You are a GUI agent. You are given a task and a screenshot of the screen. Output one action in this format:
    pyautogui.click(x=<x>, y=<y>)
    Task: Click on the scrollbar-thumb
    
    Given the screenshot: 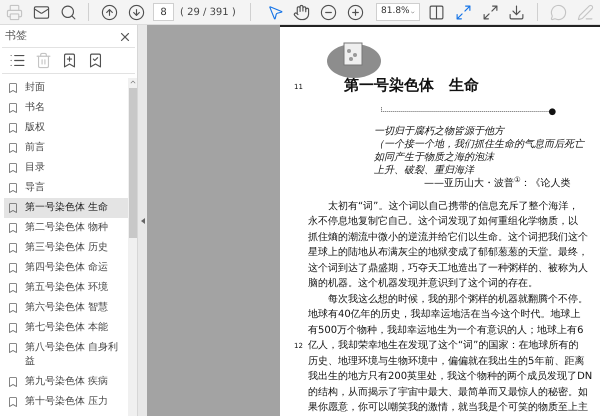 What is the action you would take?
    pyautogui.click(x=132, y=163)
    